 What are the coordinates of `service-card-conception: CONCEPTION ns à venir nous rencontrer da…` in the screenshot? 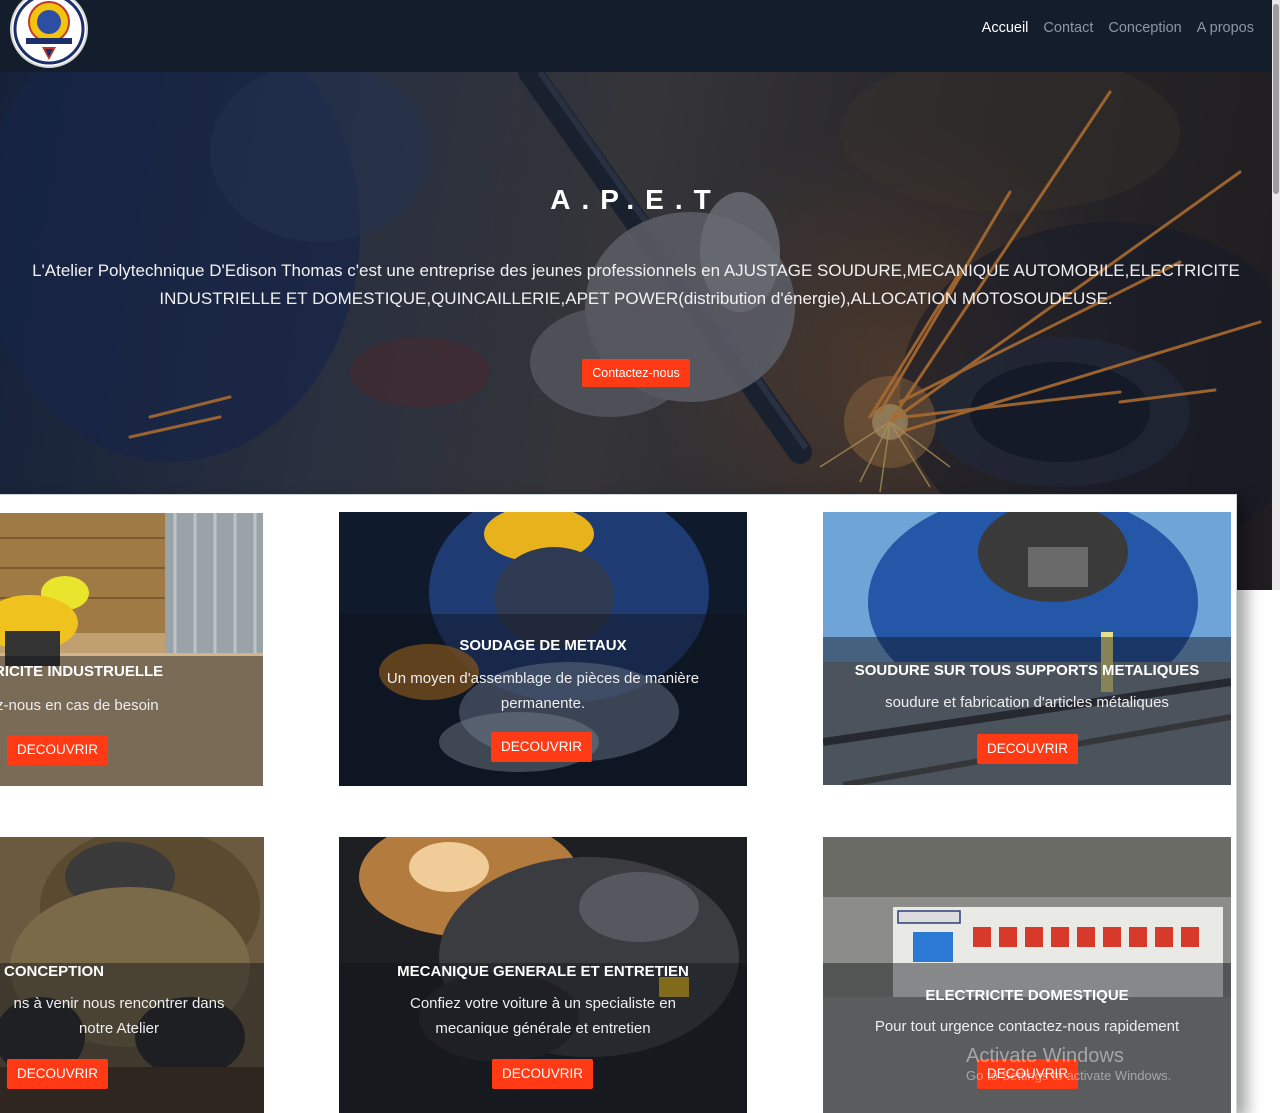 It's located at (132, 975).